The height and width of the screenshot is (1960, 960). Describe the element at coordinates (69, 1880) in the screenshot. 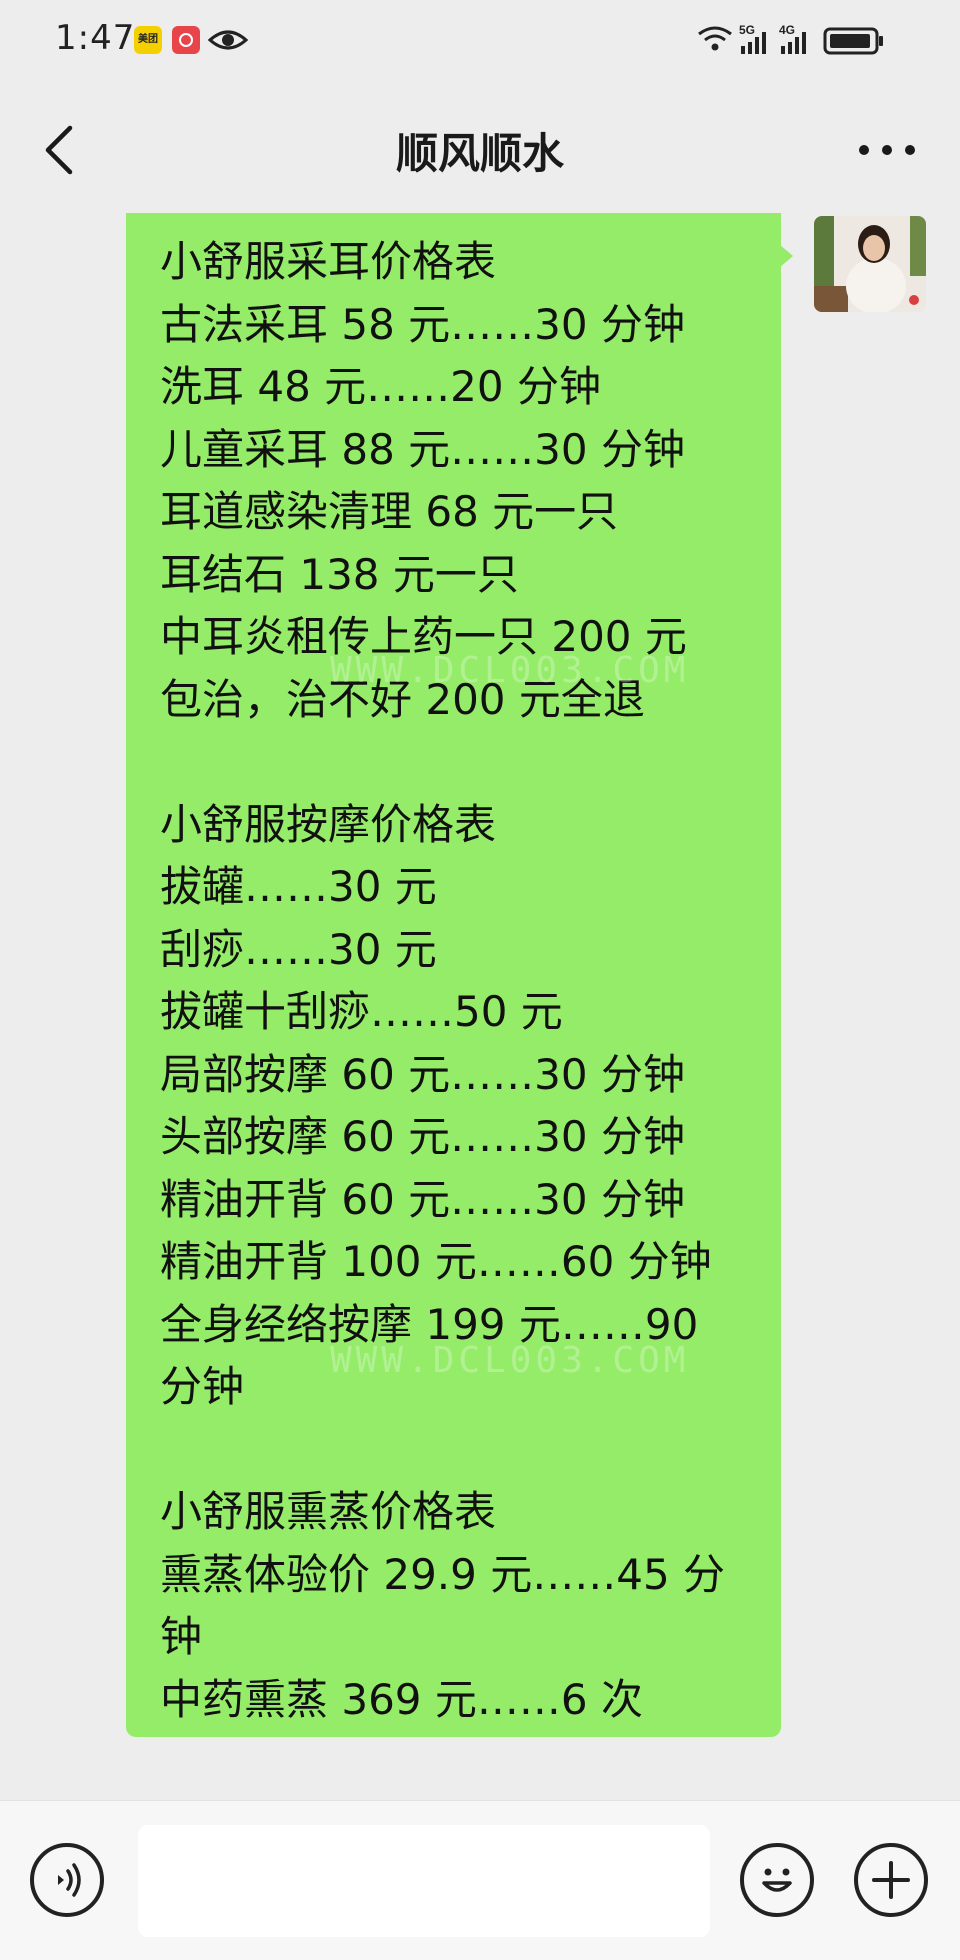

I see `voice-icon` at that location.